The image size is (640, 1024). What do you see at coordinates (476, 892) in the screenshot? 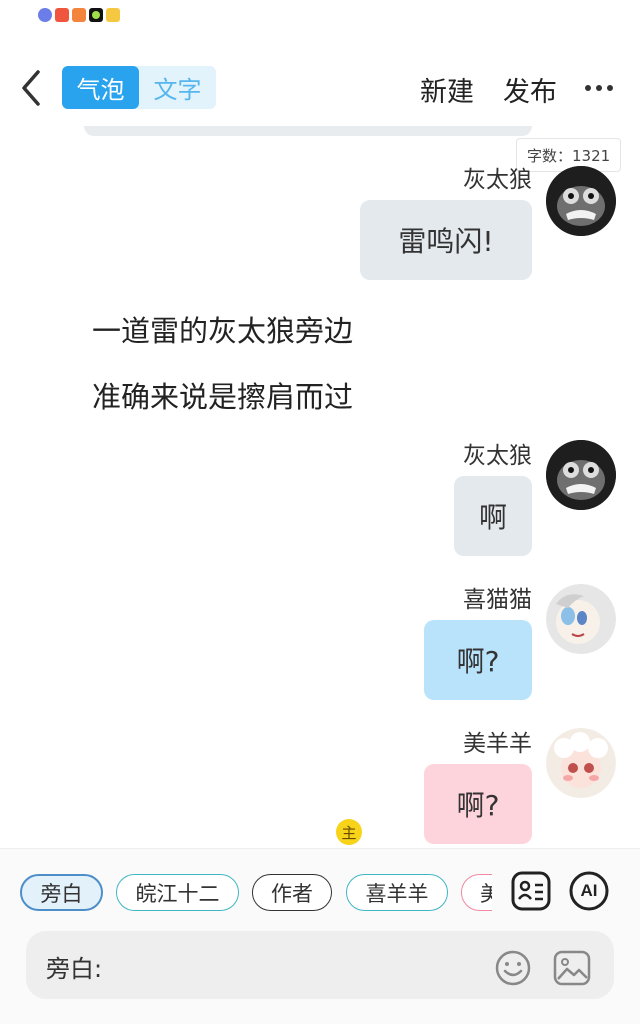
I see `chip-mei-partial: 美` at bounding box center [476, 892].